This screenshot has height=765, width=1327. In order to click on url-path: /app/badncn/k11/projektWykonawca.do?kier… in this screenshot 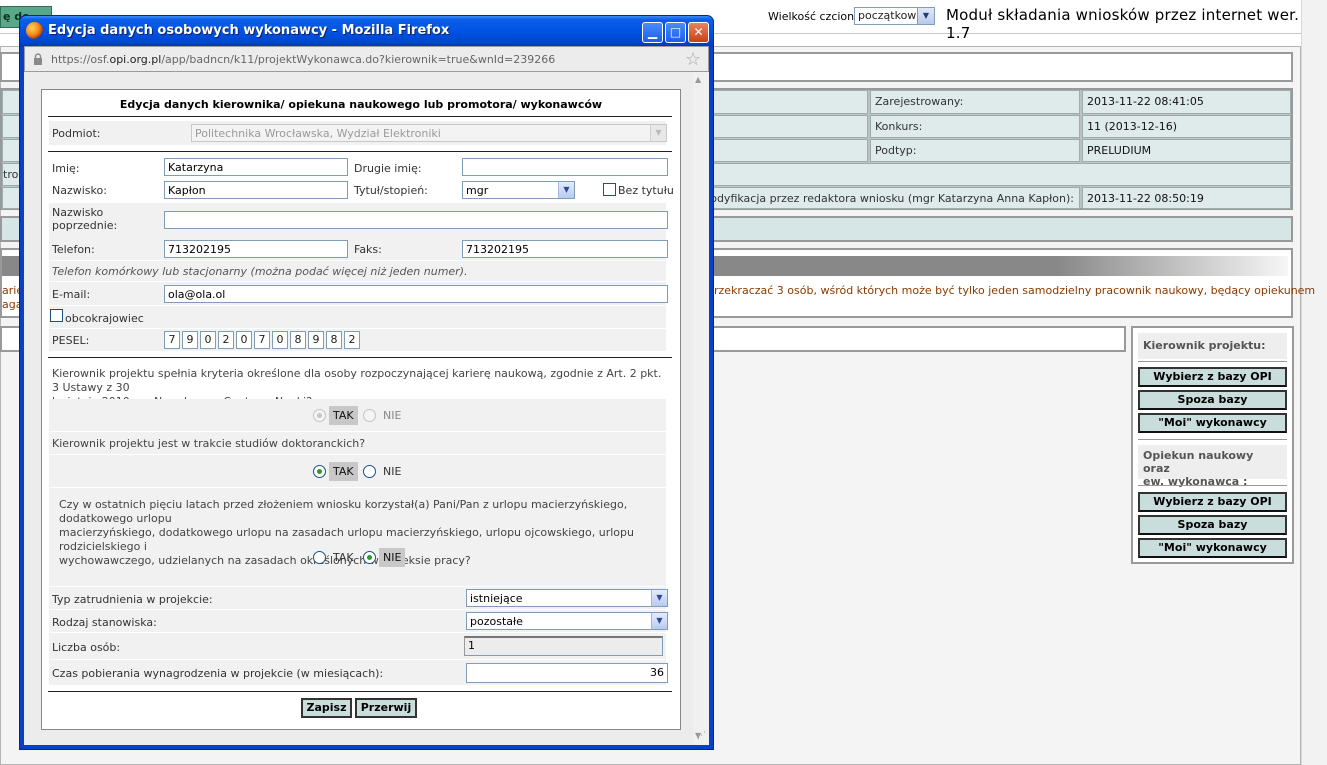, I will do `click(358, 59)`.